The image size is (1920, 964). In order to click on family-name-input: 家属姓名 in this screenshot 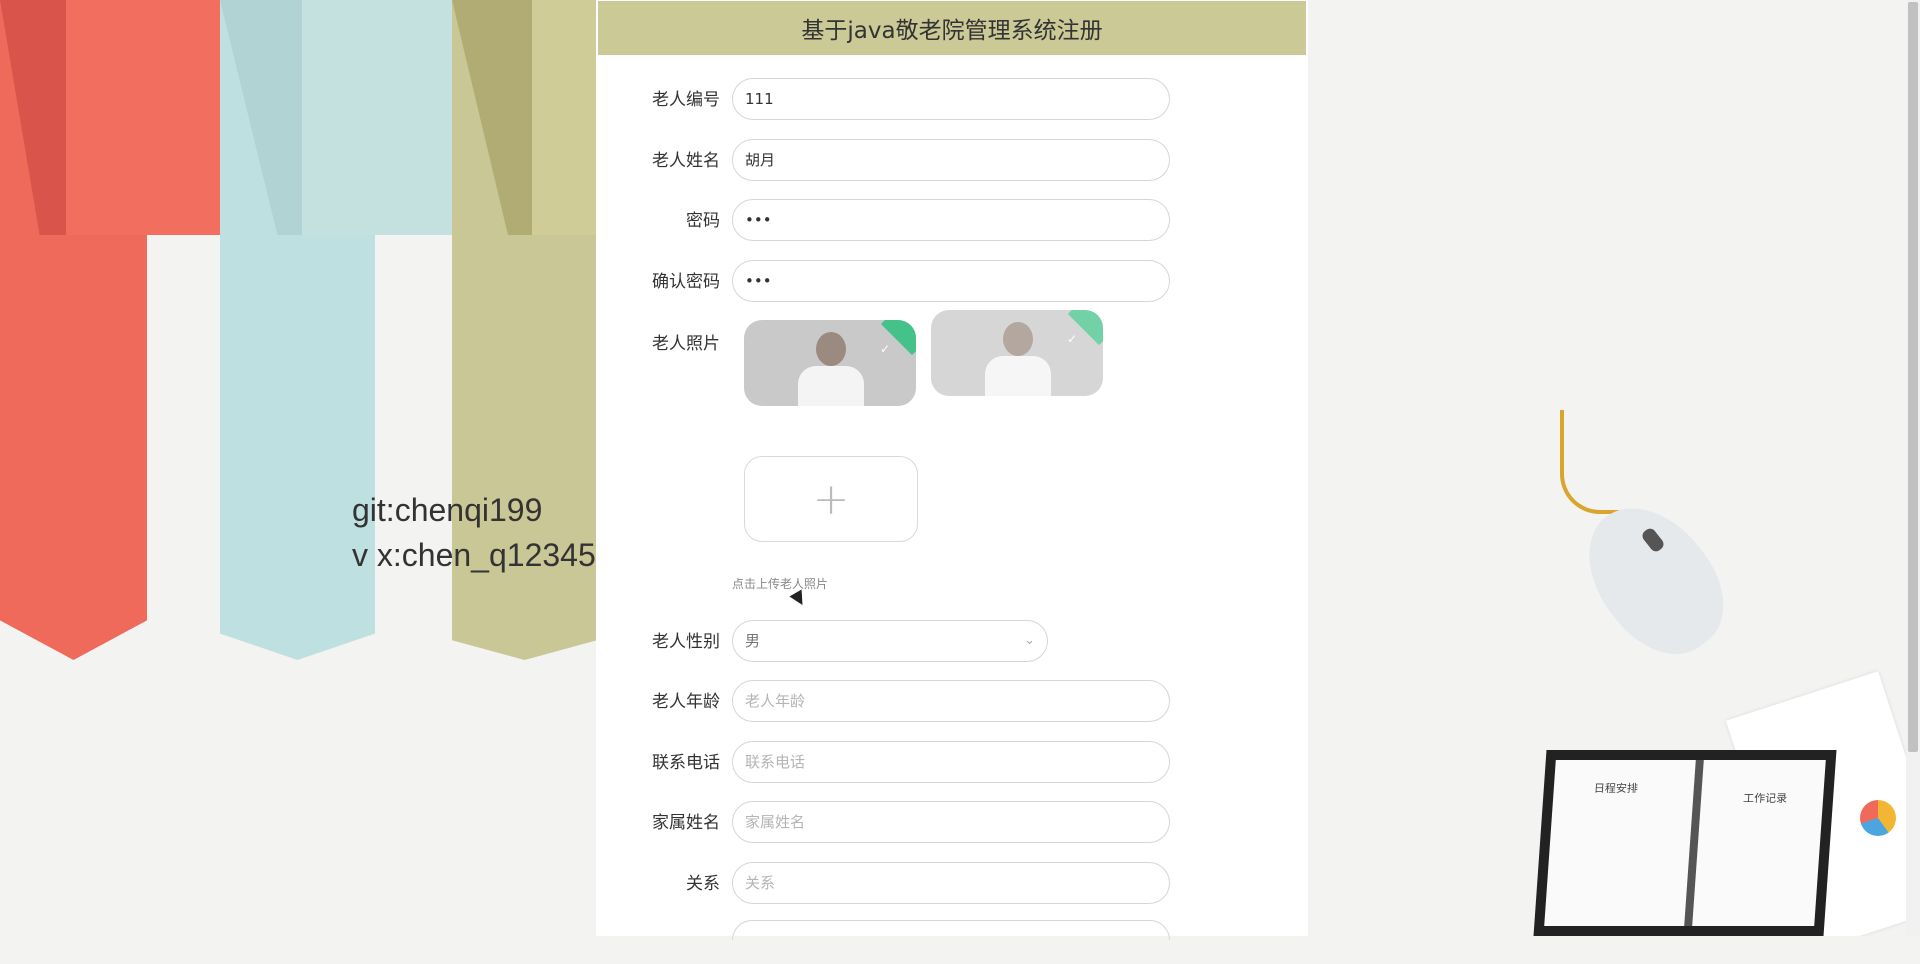, I will do `click(951, 822)`.